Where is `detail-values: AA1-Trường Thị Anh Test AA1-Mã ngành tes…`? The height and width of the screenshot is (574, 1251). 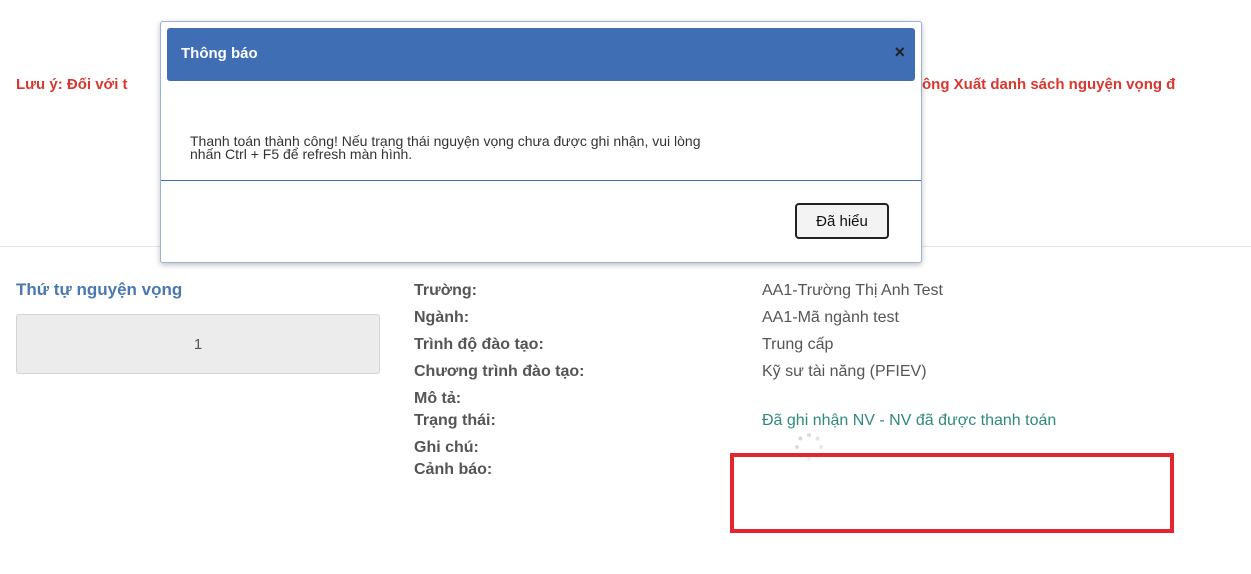
detail-values: AA1-Trường Thị Anh Test AA1-Mã ngành tes… is located at coordinates (909, 358).